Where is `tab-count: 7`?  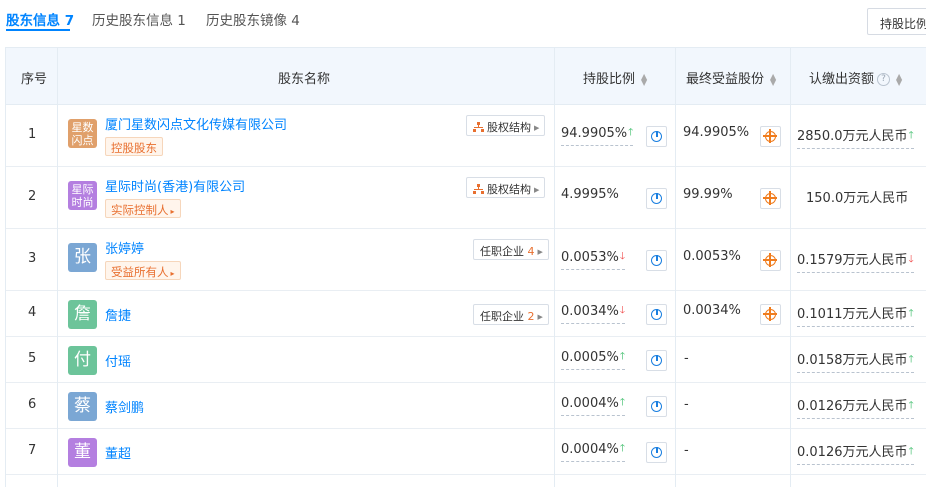
tab-count: 7 is located at coordinates (69, 21).